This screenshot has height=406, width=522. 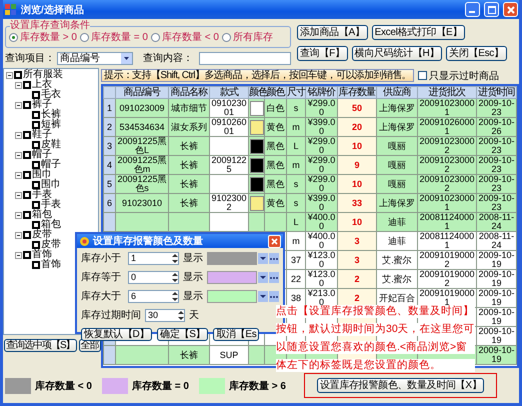 What do you see at coordinates (472, 9) in the screenshot?
I see `minimize-button` at bounding box center [472, 9].